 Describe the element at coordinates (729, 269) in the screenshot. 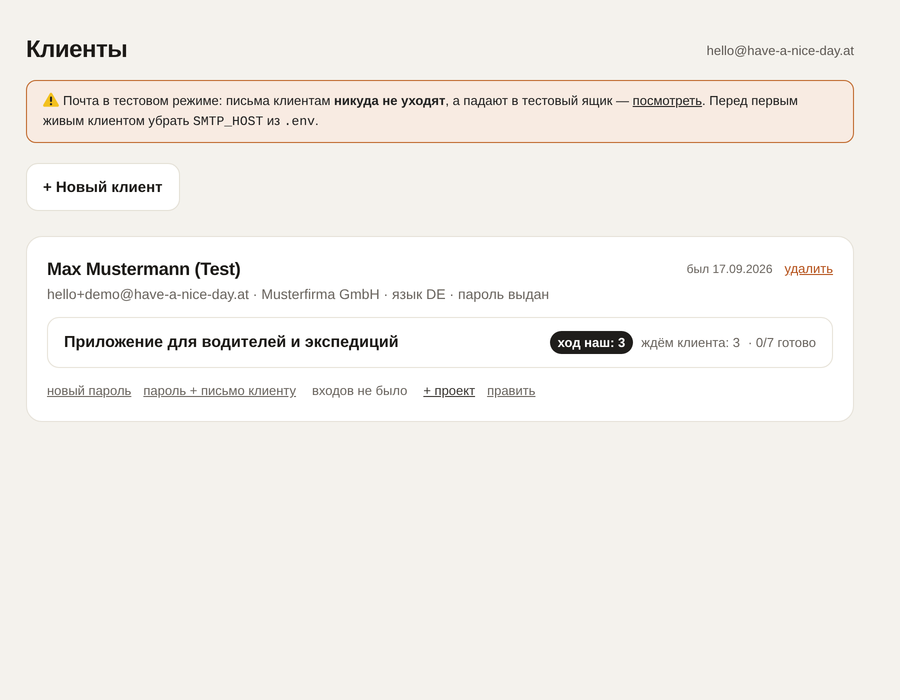

I see `last-seen-text: был 17.09.2026` at that location.